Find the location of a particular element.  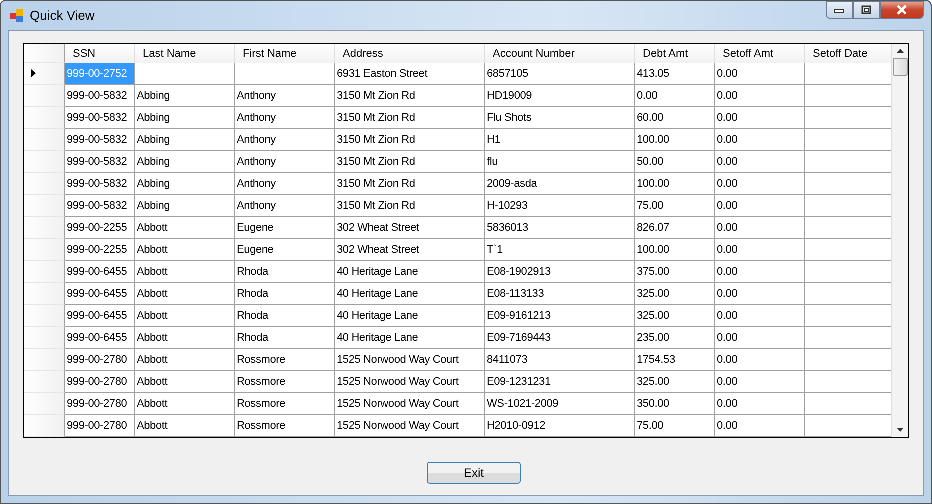

column-header: Last Name is located at coordinates (185, 53).